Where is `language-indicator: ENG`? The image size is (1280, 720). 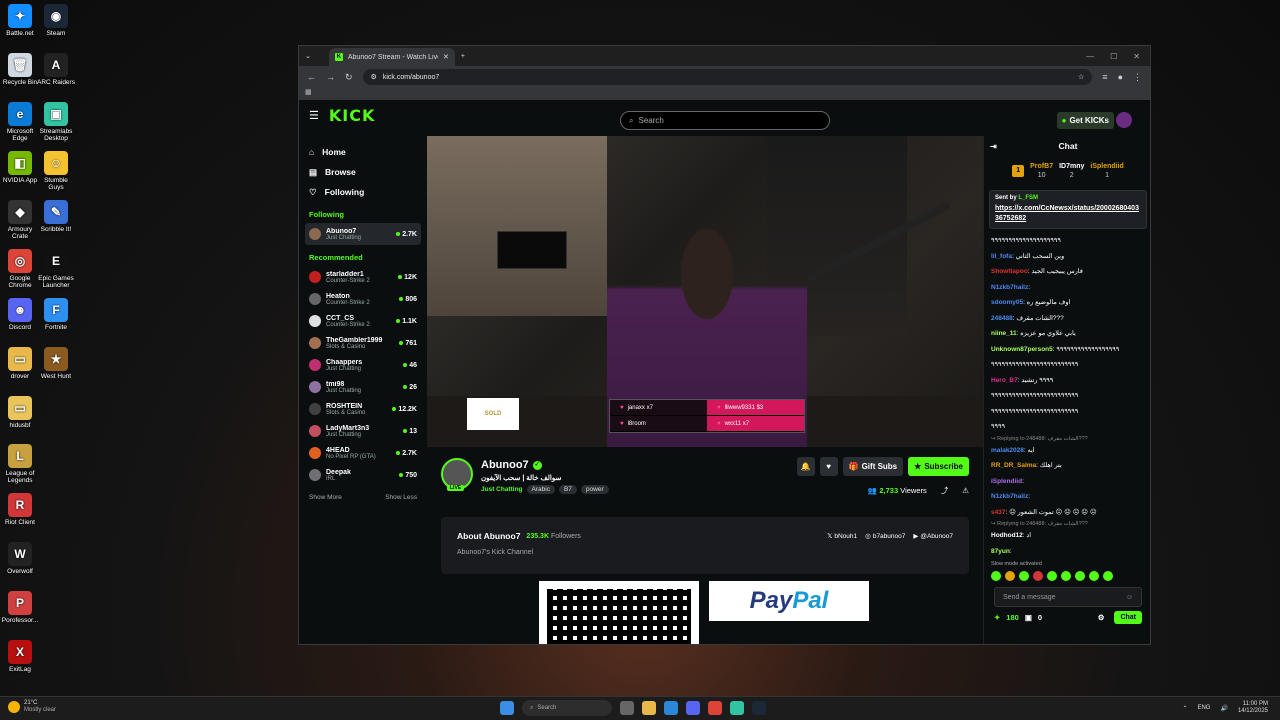
language-indicator: ENG is located at coordinates (1203, 708).